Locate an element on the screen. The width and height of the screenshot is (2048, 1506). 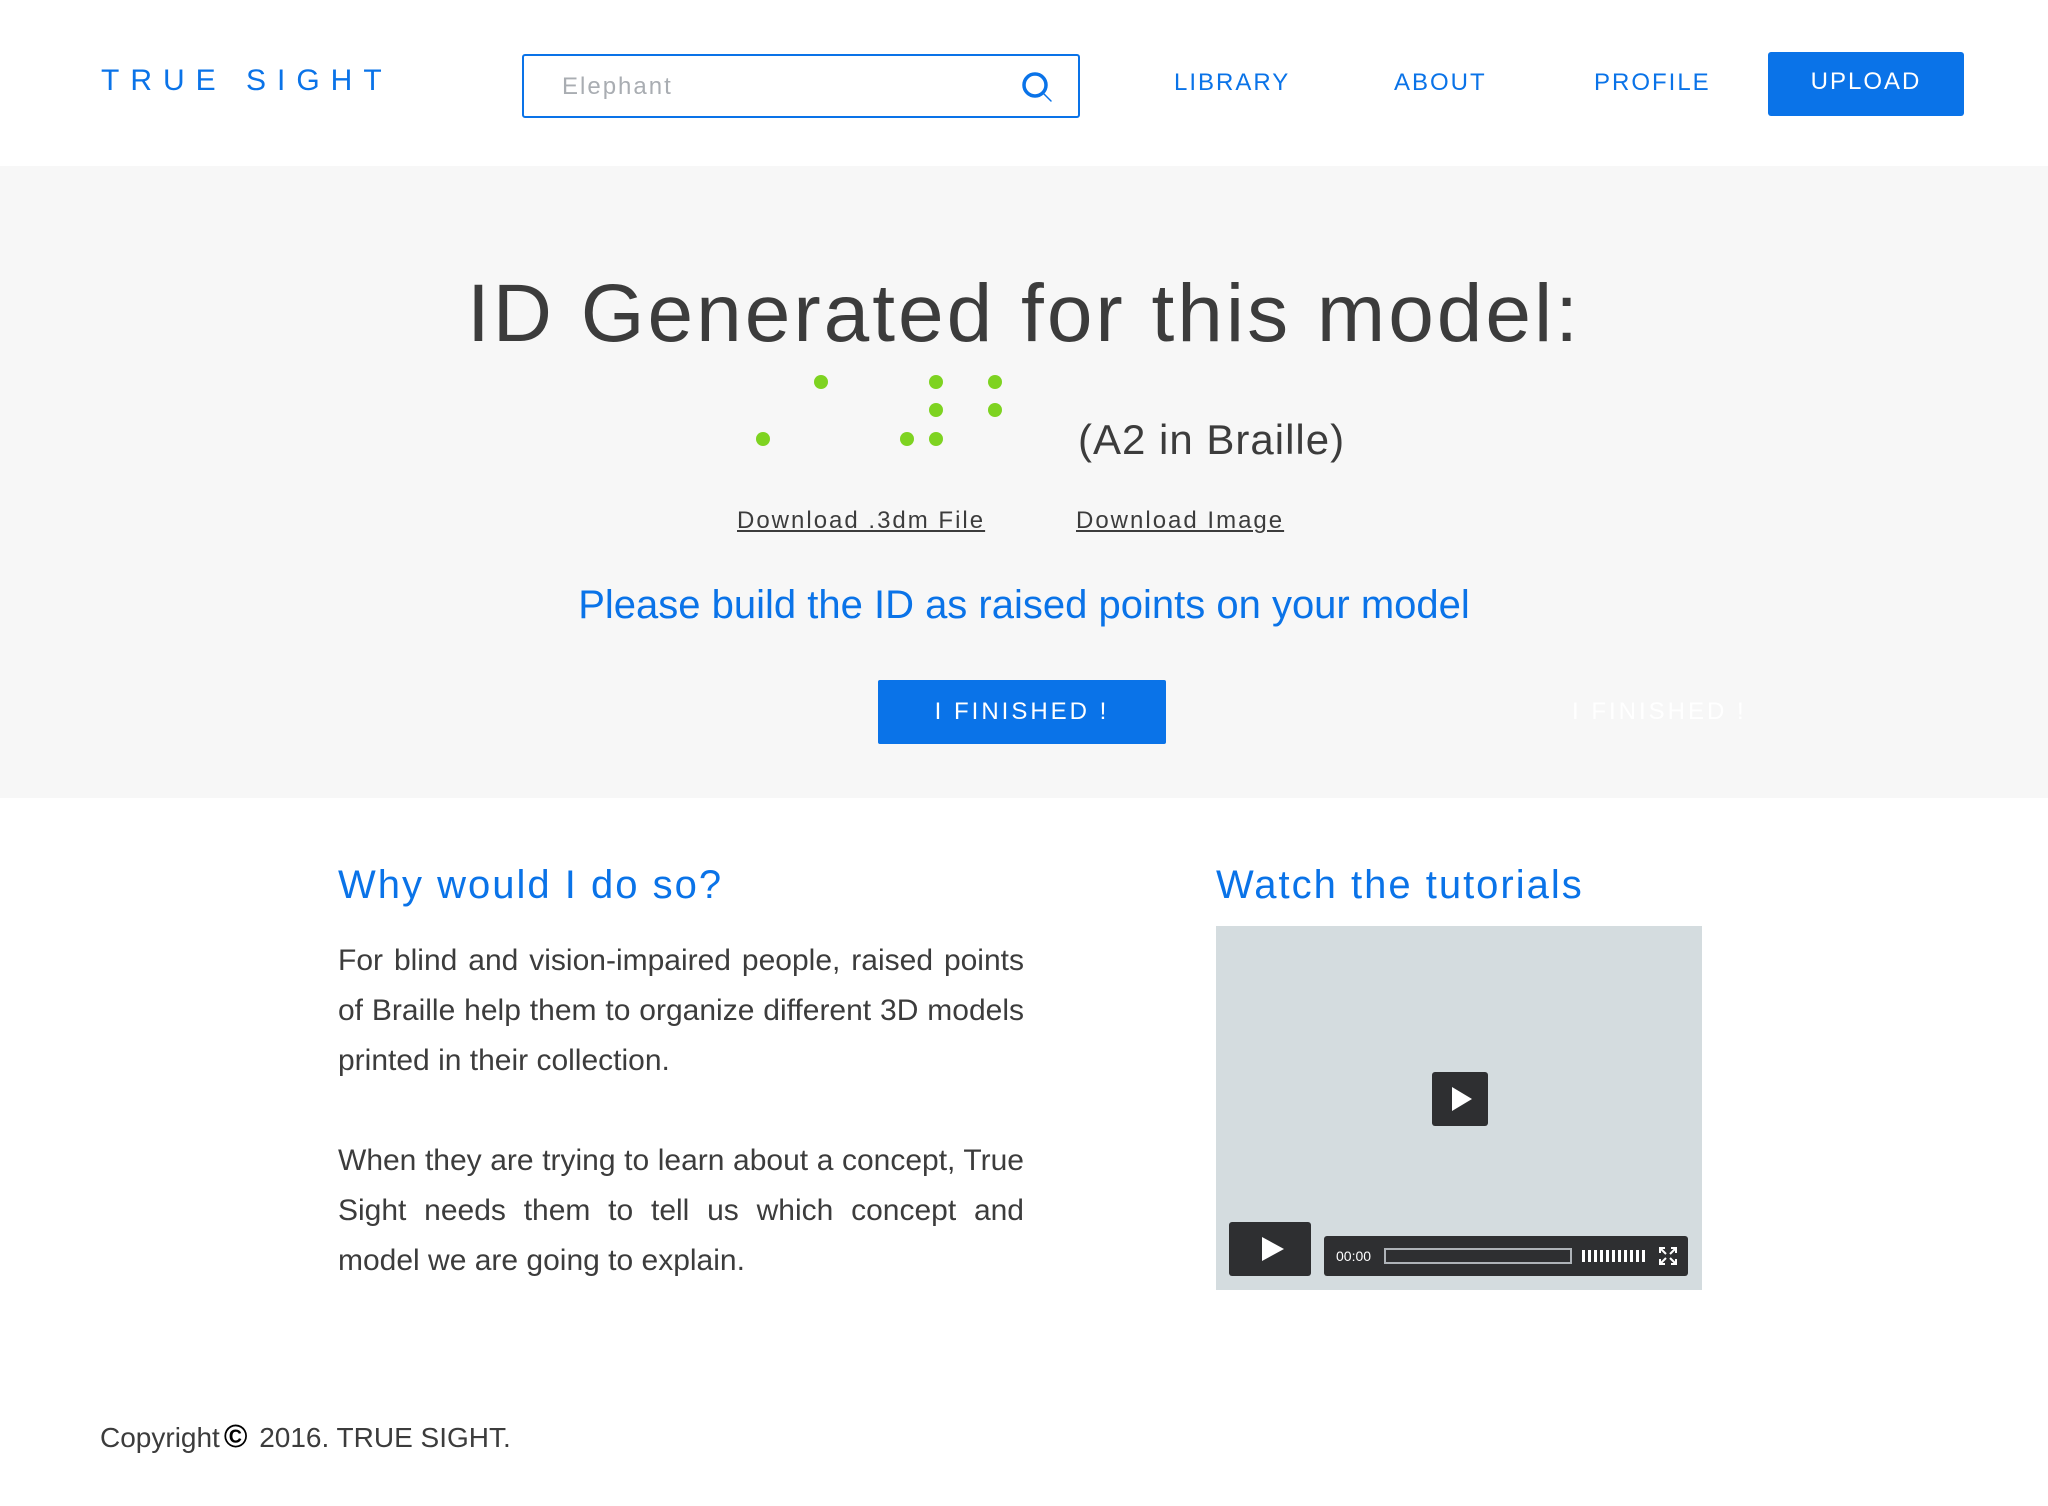
search-box is located at coordinates (801, 86).